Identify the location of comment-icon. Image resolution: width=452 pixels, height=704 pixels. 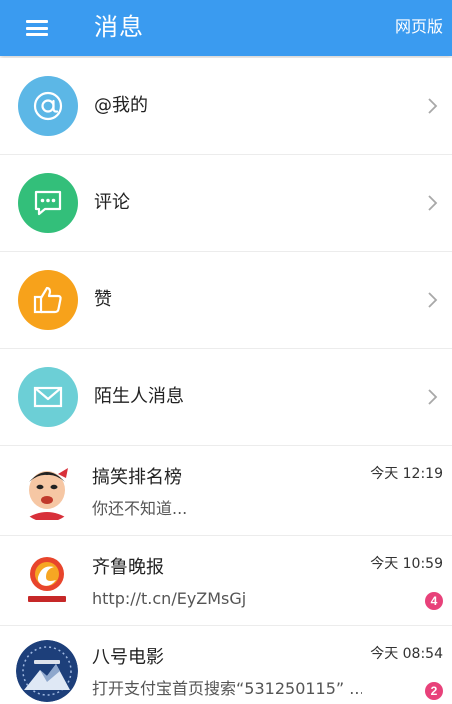
(48, 203).